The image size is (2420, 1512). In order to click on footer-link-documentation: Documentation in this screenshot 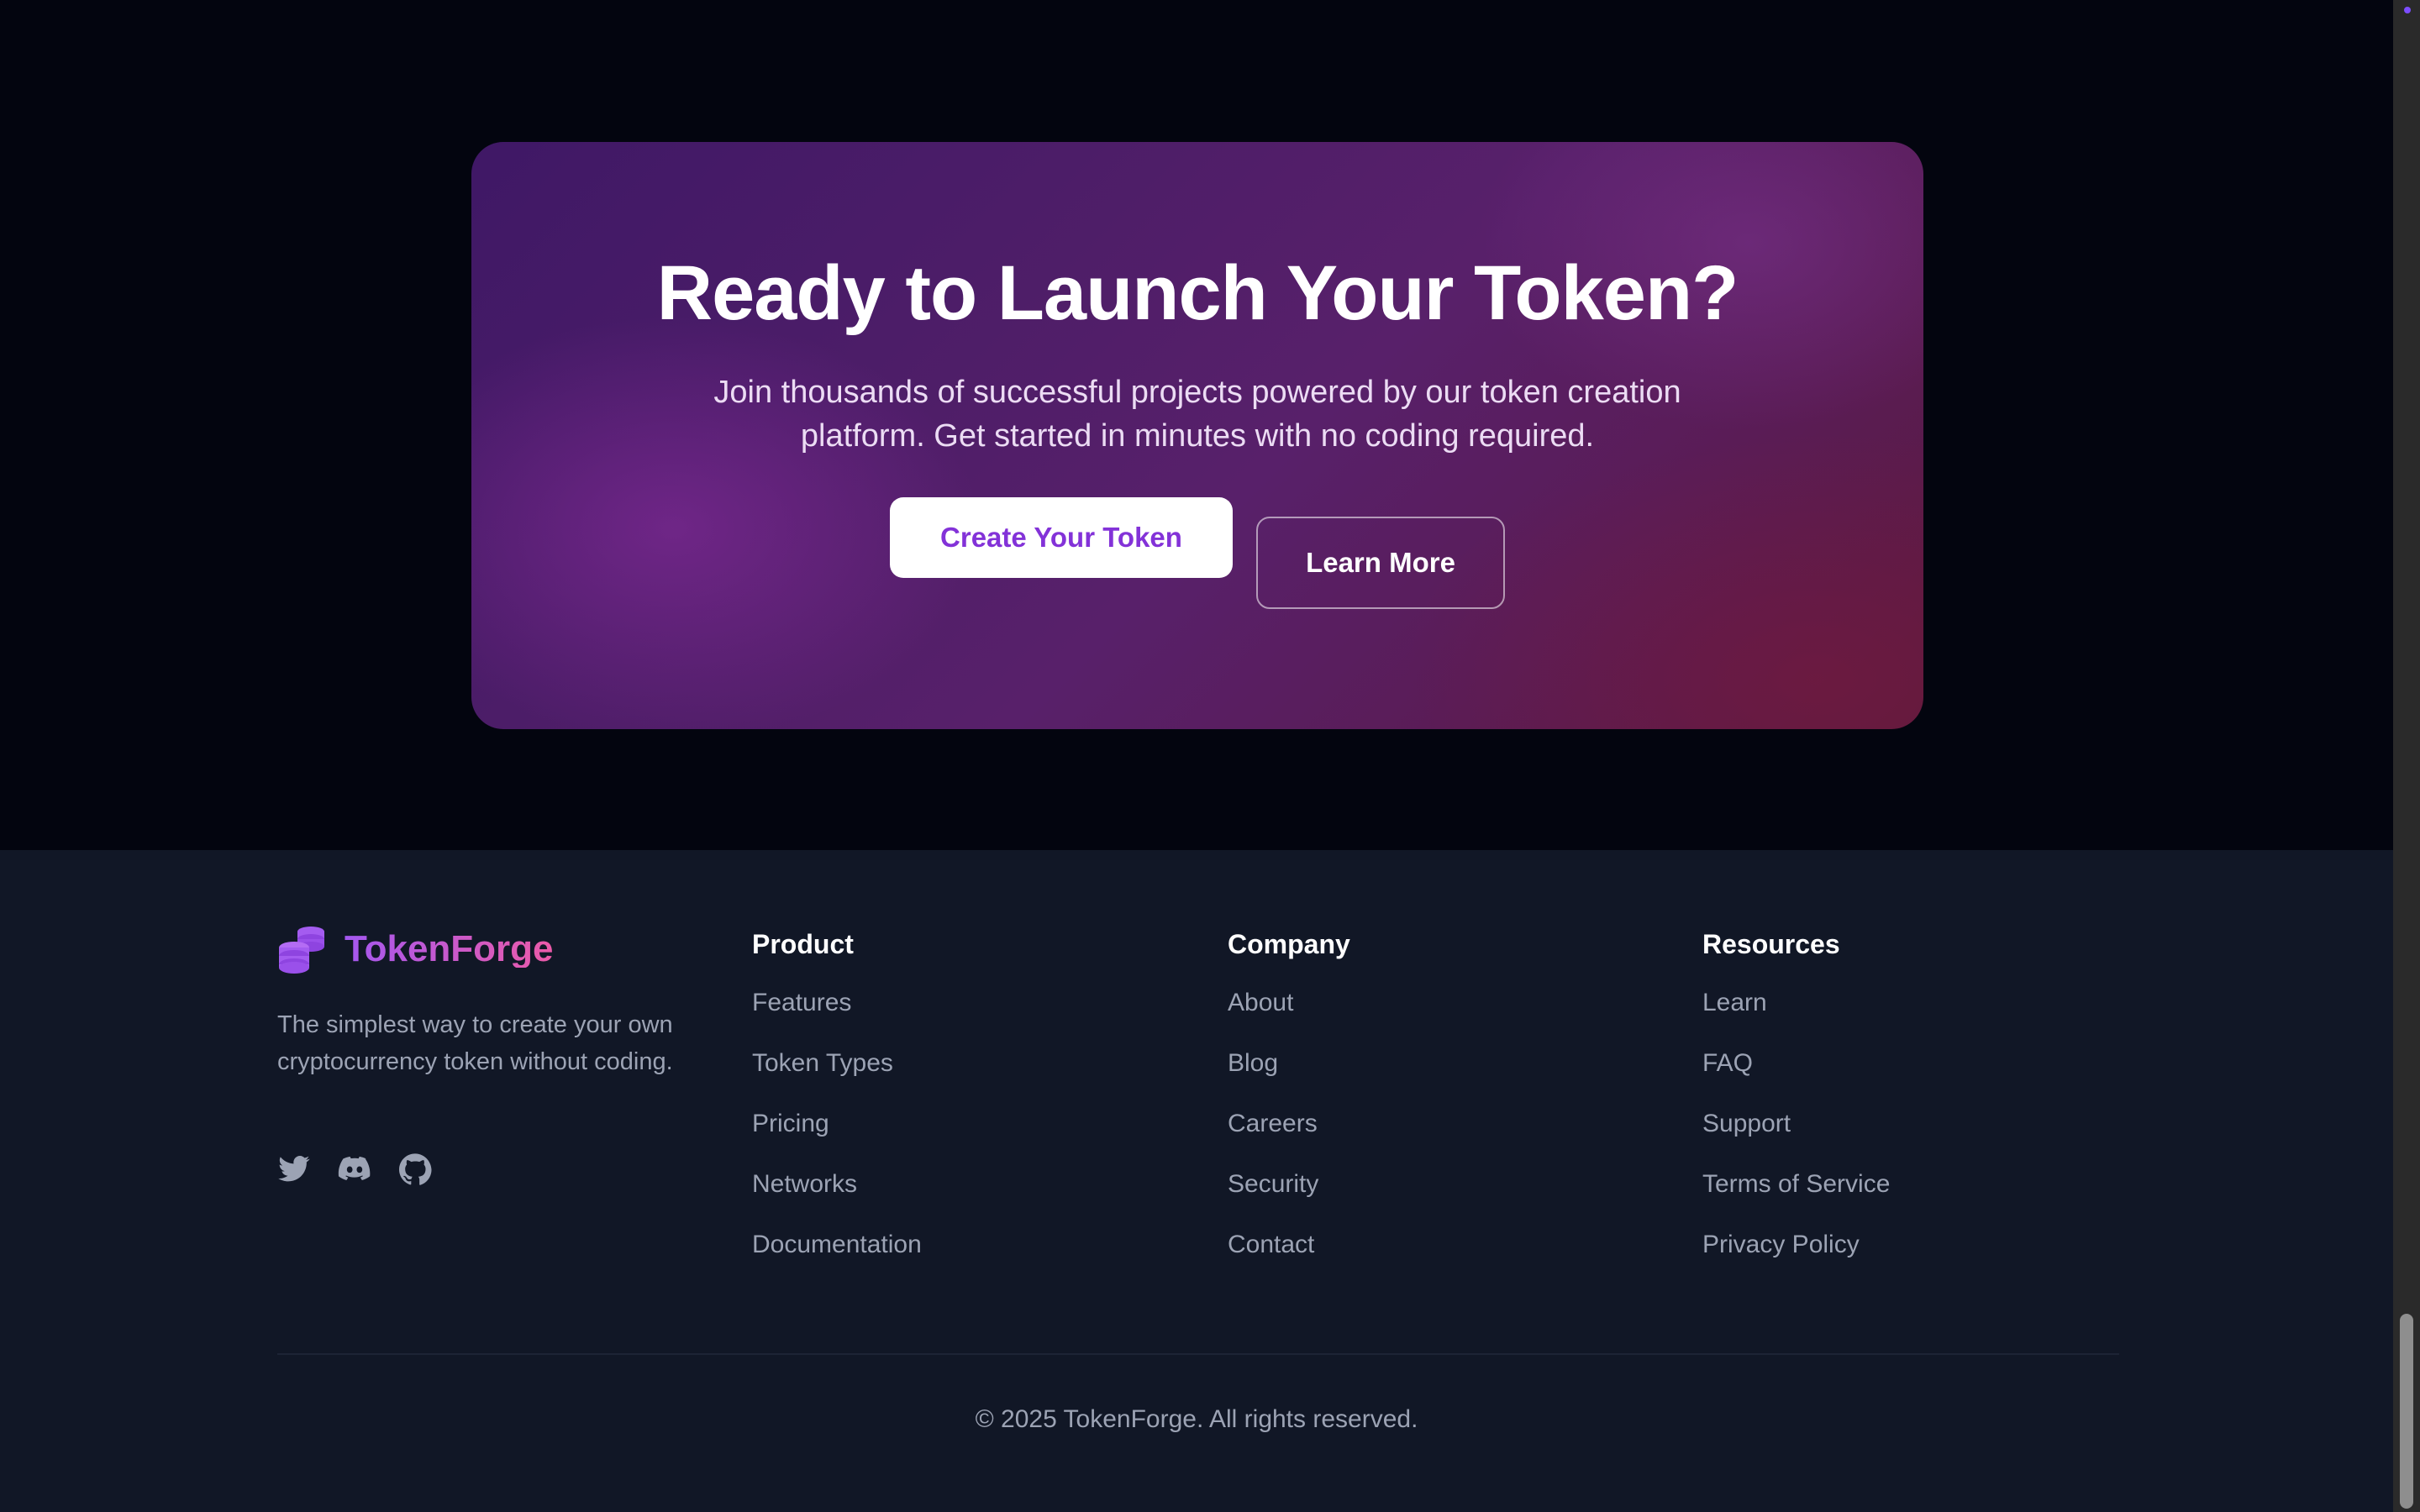, I will do `click(837, 1244)`.